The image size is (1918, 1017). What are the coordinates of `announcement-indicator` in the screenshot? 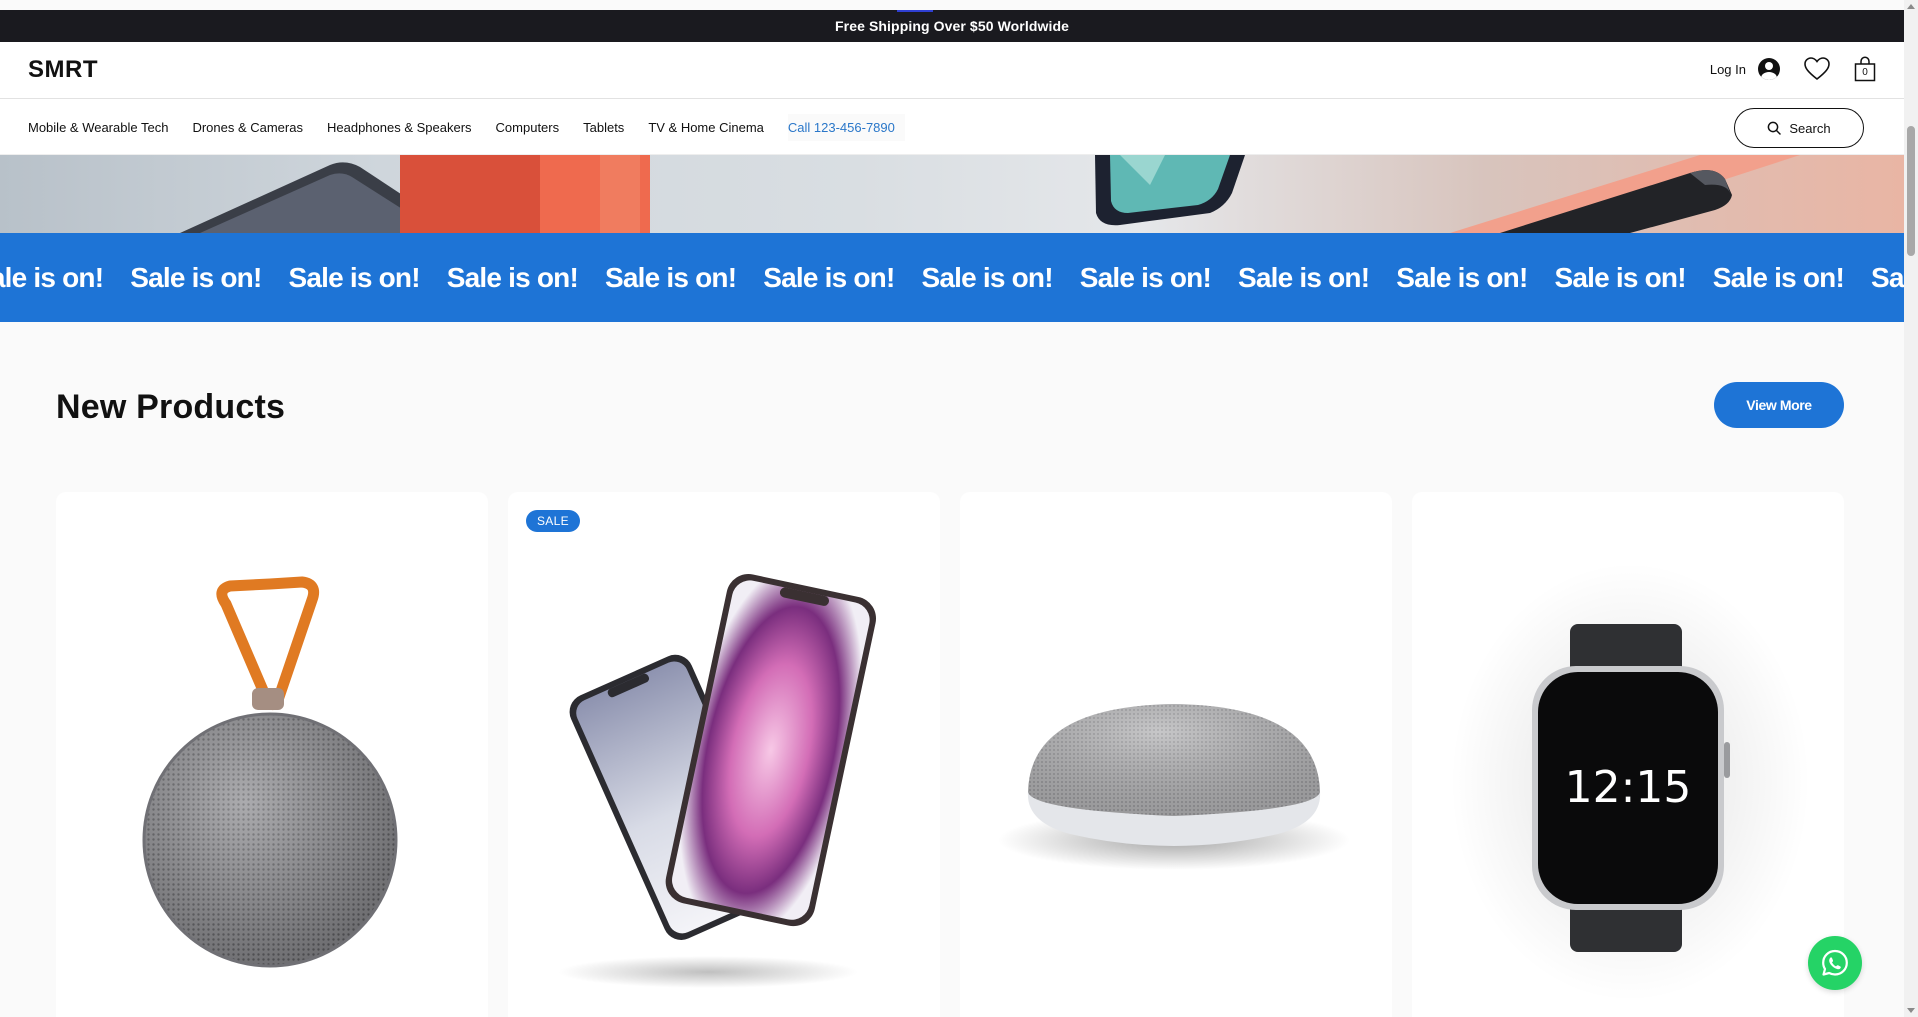 It's located at (915, 11).